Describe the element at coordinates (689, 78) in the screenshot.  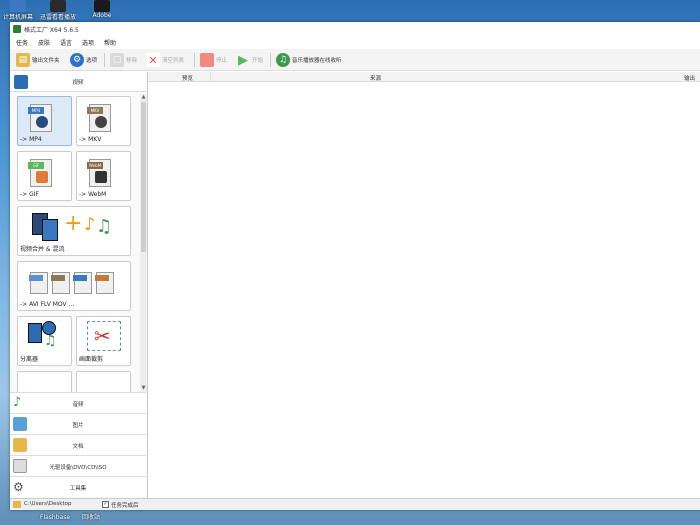
I see `column-output: 输出` at that location.